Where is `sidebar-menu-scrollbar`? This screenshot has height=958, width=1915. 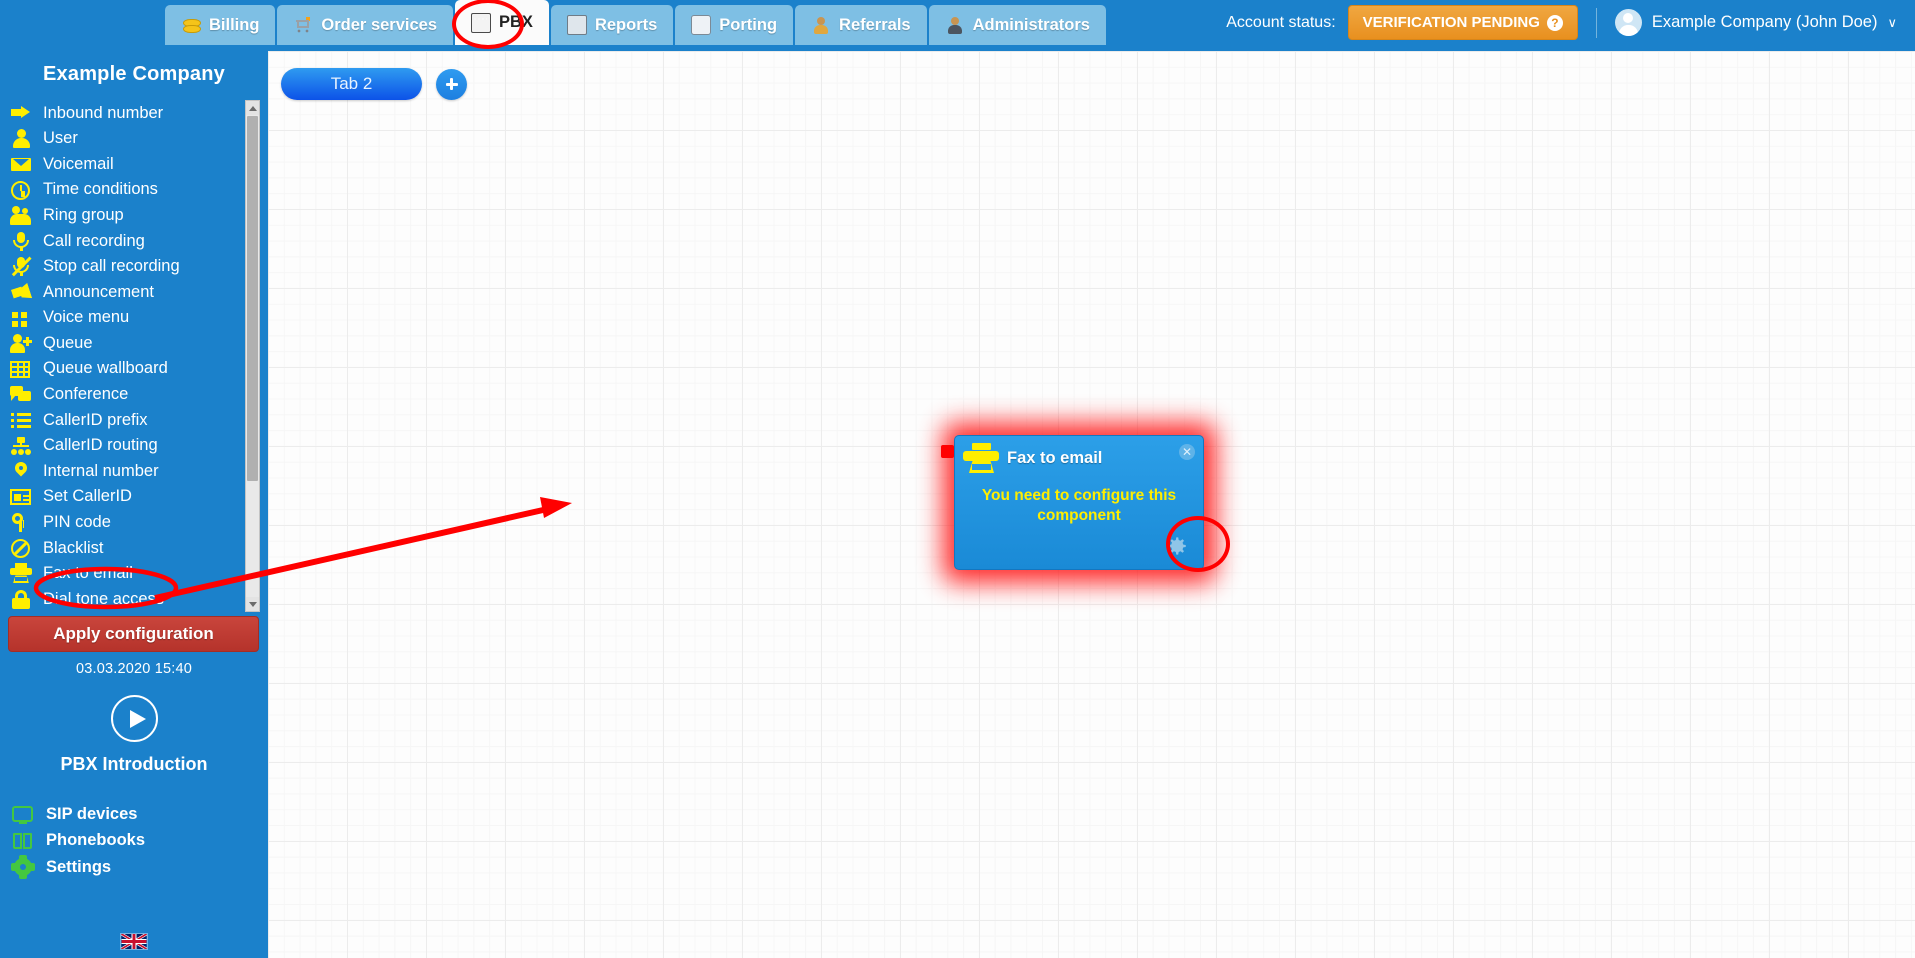 sidebar-menu-scrollbar is located at coordinates (252, 356).